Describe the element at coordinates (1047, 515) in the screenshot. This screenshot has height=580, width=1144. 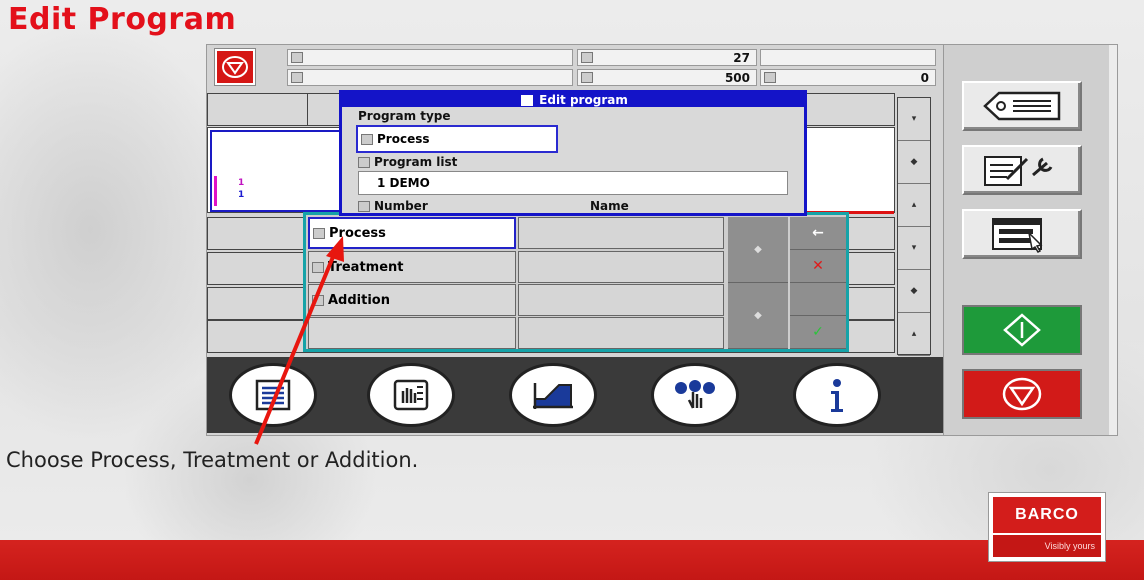
I see `logo-name: BARCO` at that location.